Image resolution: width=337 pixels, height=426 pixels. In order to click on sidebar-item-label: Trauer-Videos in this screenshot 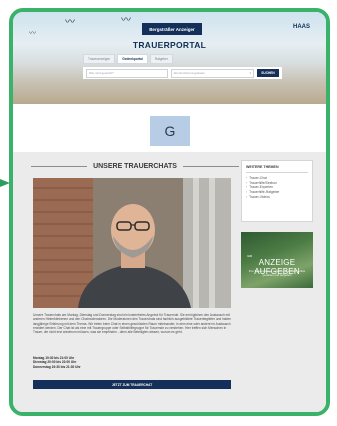, I will do `click(259, 196)`.